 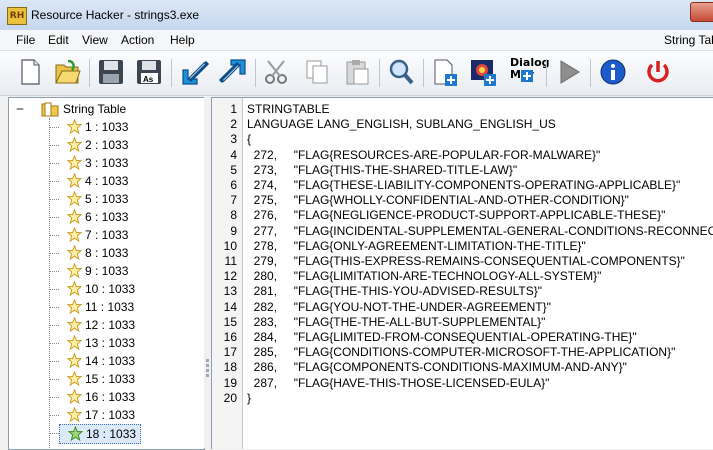 I want to click on pane-splitter, so click(x=207, y=272).